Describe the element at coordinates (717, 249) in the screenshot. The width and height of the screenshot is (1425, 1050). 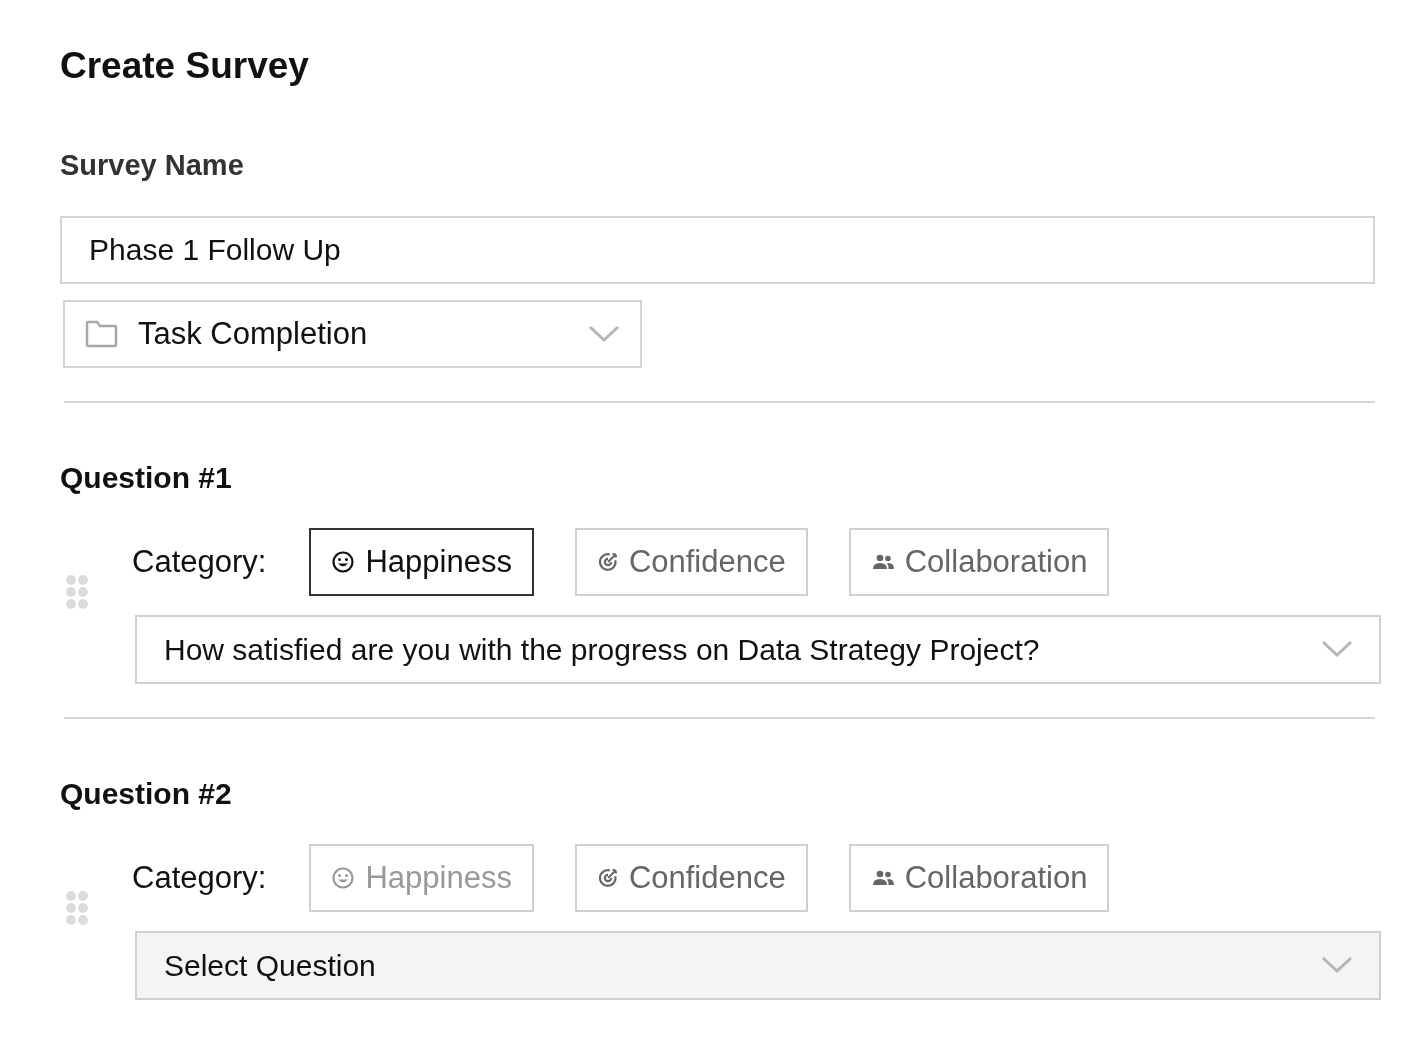
I see `survey-name-input: Phase 1 Follow Up` at that location.